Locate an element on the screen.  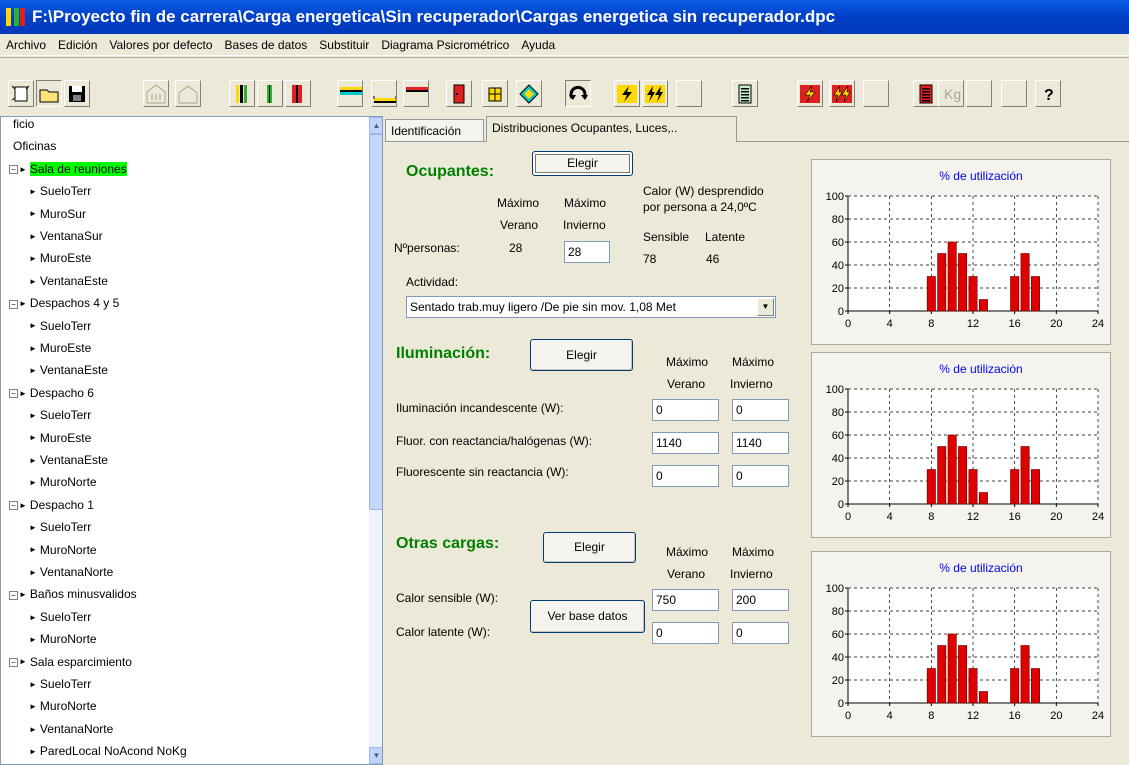
wall-button is located at coordinates (242, 93).